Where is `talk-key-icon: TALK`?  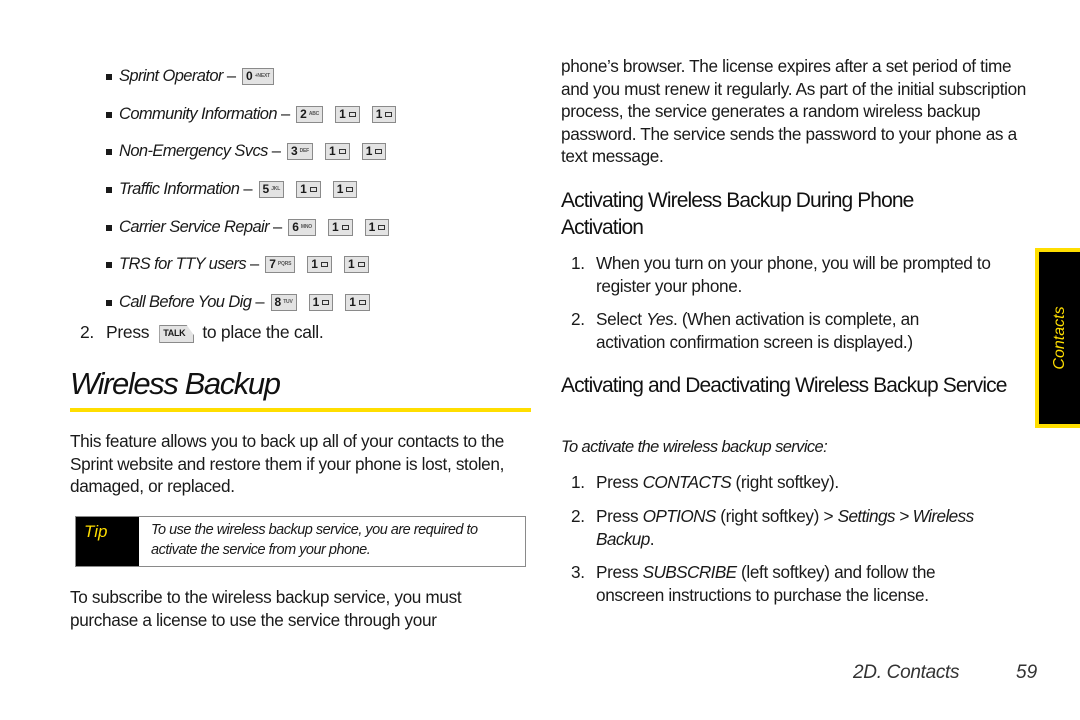 talk-key-icon: TALK is located at coordinates (177, 334).